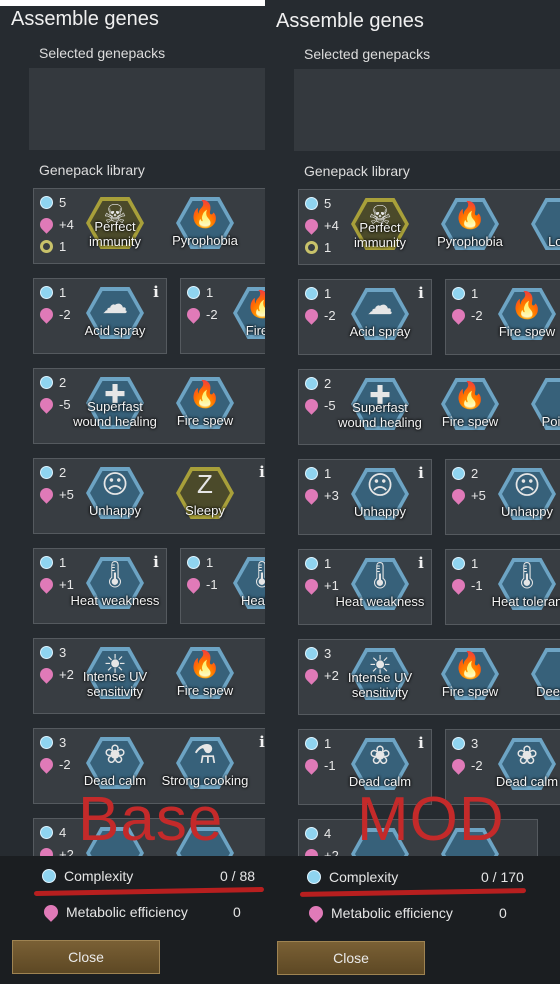  I want to click on genepack-stat: 5, so click(318, 204).